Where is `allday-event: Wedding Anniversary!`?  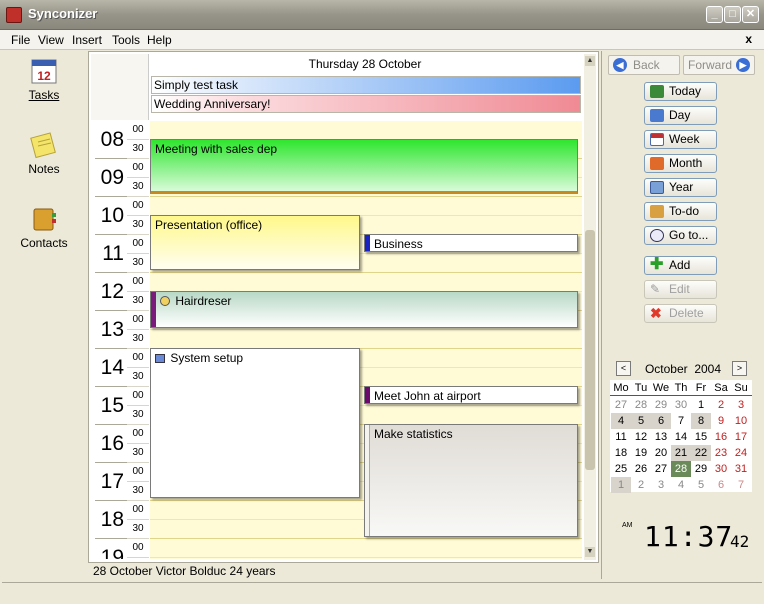 allday-event: Wedding Anniversary! is located at coordinates (366, 104).